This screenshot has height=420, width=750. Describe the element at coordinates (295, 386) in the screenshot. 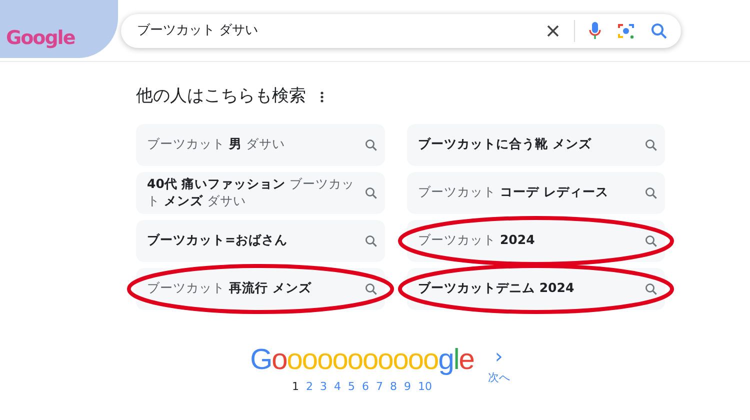

I see `page-link: 1` at that location.